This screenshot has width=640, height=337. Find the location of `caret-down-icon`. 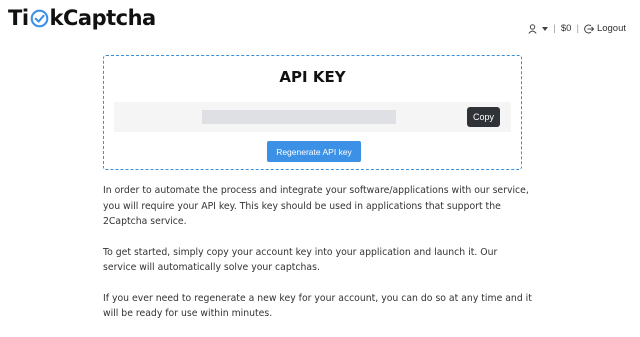

caret-down-icon is located at coordinates (545, 29).